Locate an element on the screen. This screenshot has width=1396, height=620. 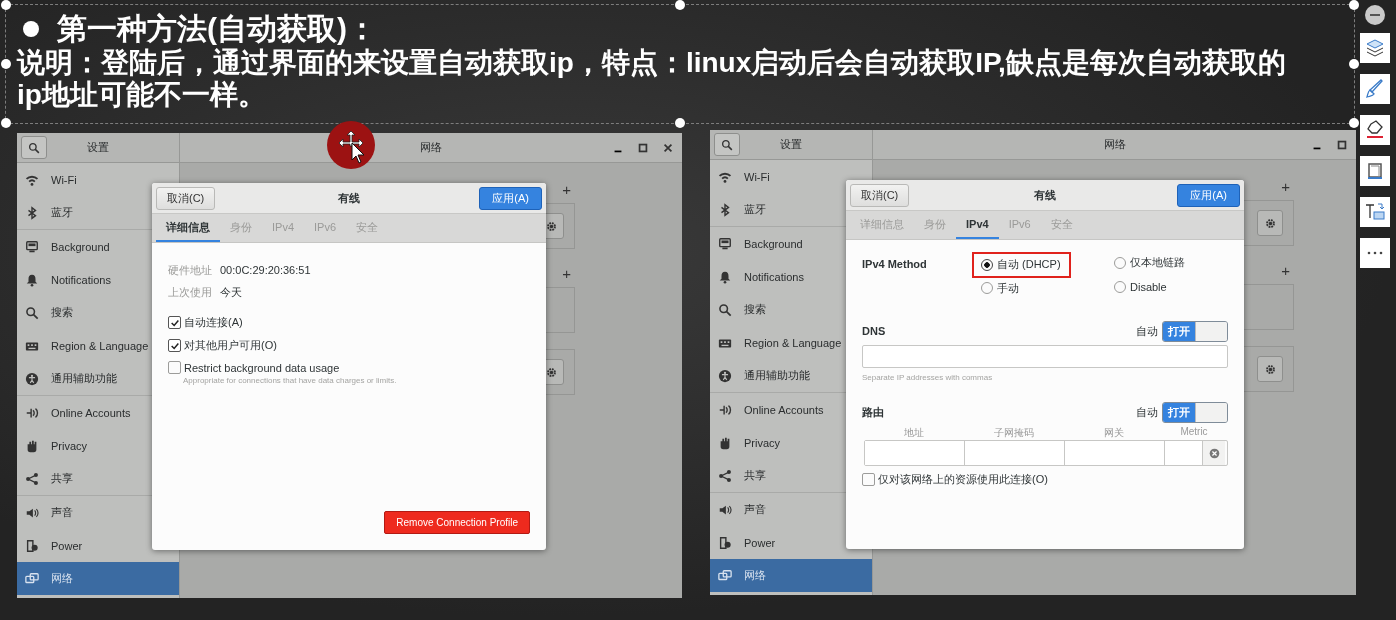
tab: 详细信息 is located at coordinates (188, 228).